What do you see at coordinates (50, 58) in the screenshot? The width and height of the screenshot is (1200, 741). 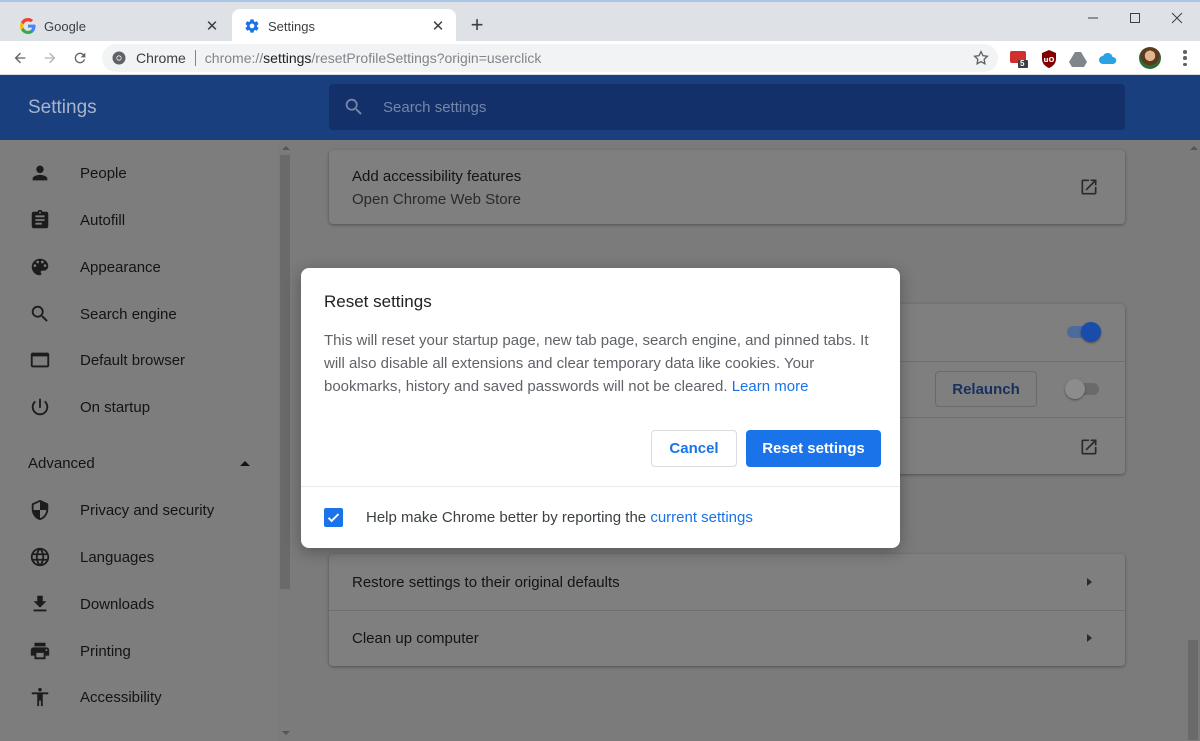 I see `forward-arrow-icon` at bounding box center [50, 58].